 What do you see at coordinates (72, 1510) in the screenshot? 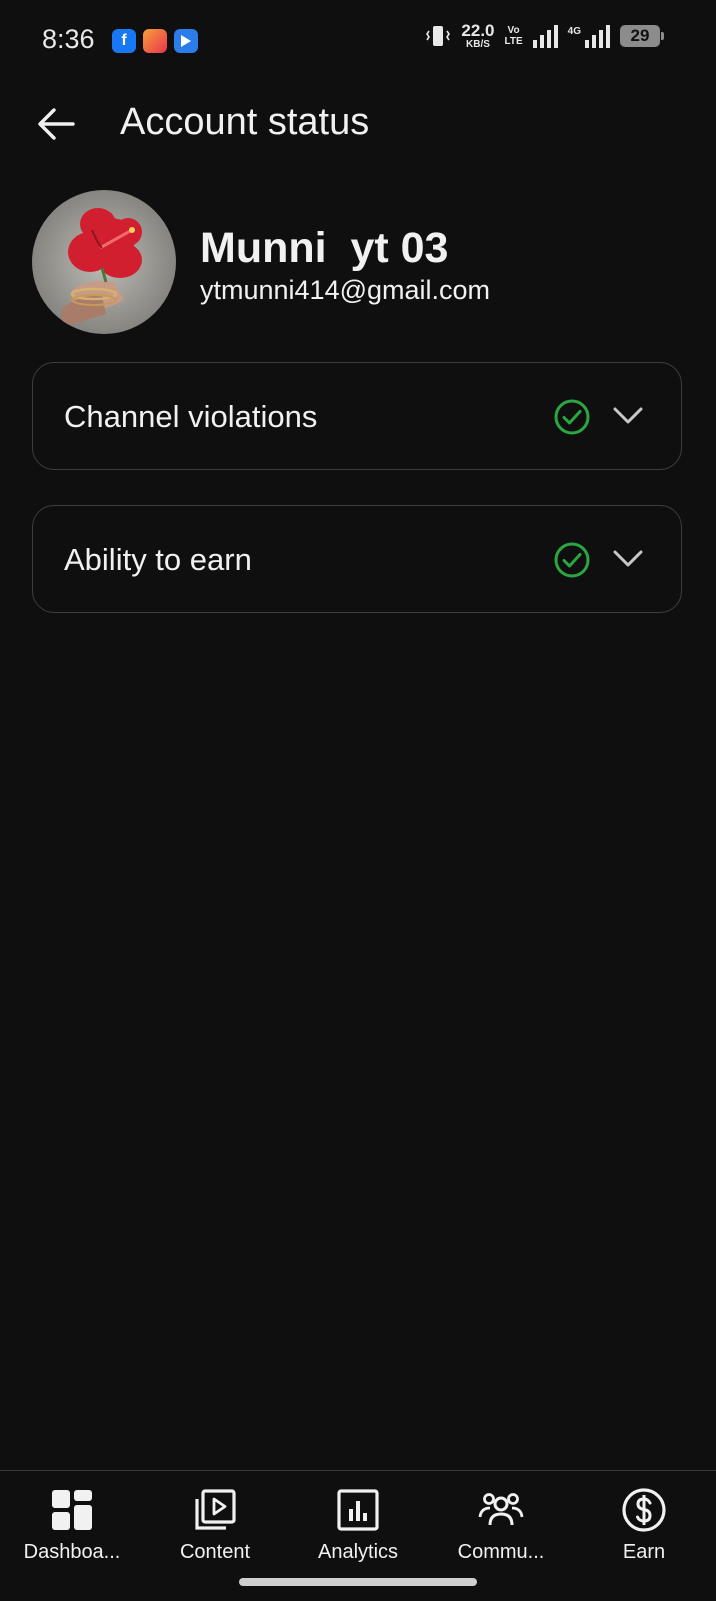
I see `dashboard-icon` at bounding box center [72, 1510].